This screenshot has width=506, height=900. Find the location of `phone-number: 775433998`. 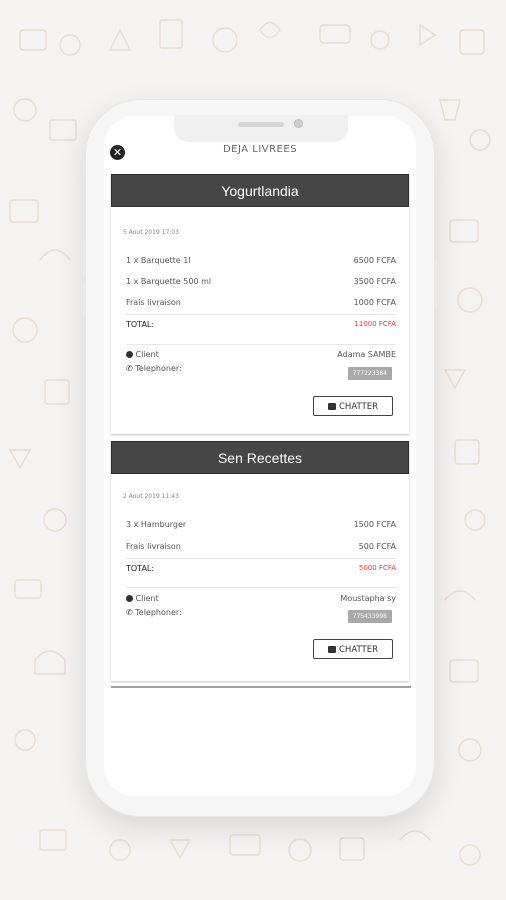

phone-number: 775433998 is located at coordinates (369, 616).